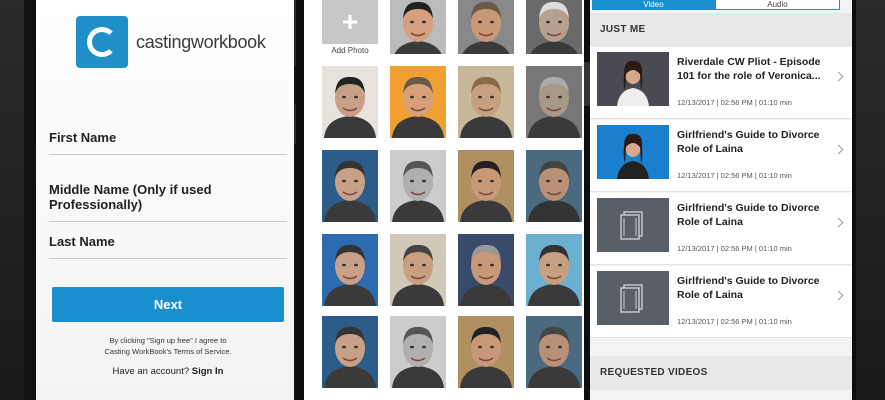  Describe the element at coordinates (201, 41) in the screenshot. I see `logo-text: castingworkbook` at that location.